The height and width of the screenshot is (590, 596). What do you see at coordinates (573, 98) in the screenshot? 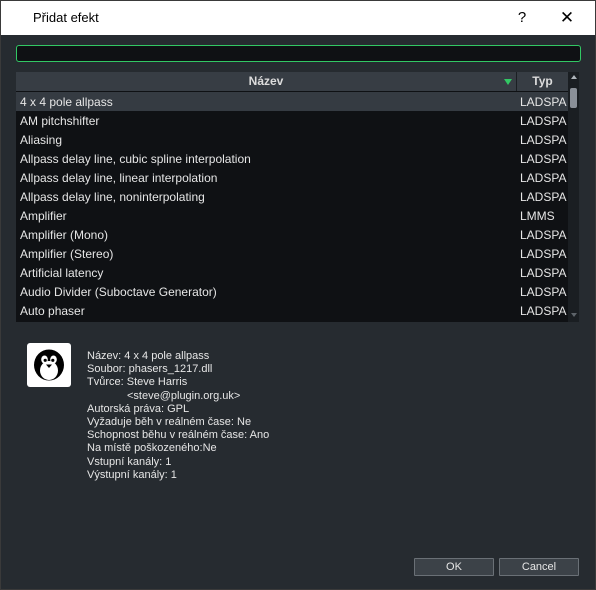
I see `scrollbar-thumb` at bounding box center [573, 98].